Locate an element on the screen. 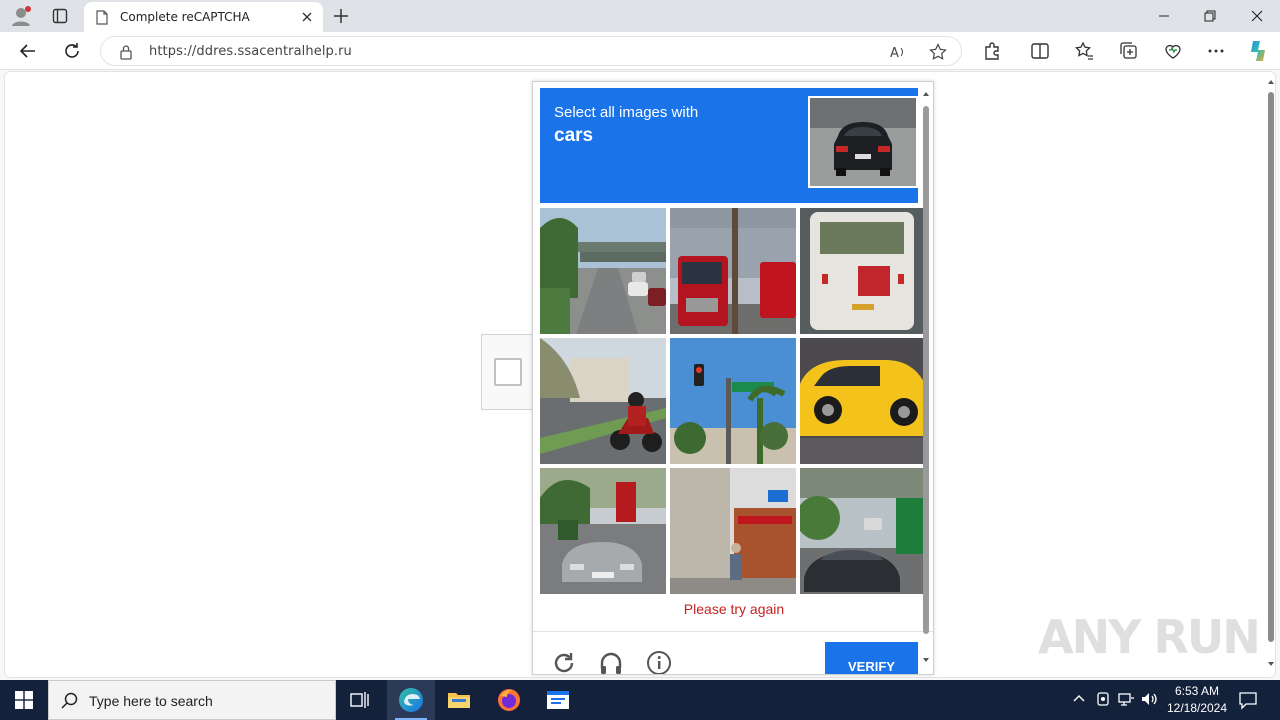 The height and width of the screenshot is (720, 1280). verify-button: VERIFY is located at coordinates (871, 658).